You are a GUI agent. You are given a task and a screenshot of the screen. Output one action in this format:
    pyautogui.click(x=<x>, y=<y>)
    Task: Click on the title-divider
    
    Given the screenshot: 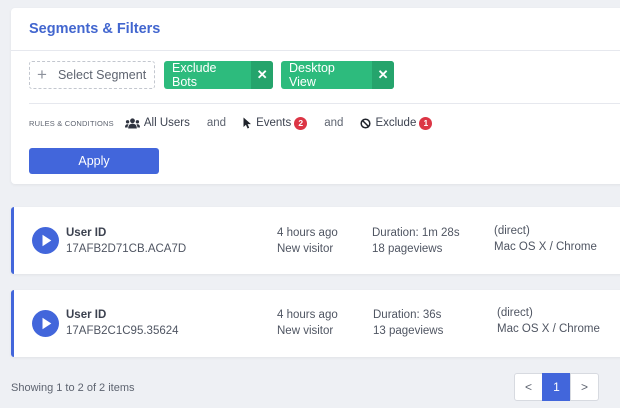 What is the action you would take?
    pyautogui.click(x=315, y=50)
    